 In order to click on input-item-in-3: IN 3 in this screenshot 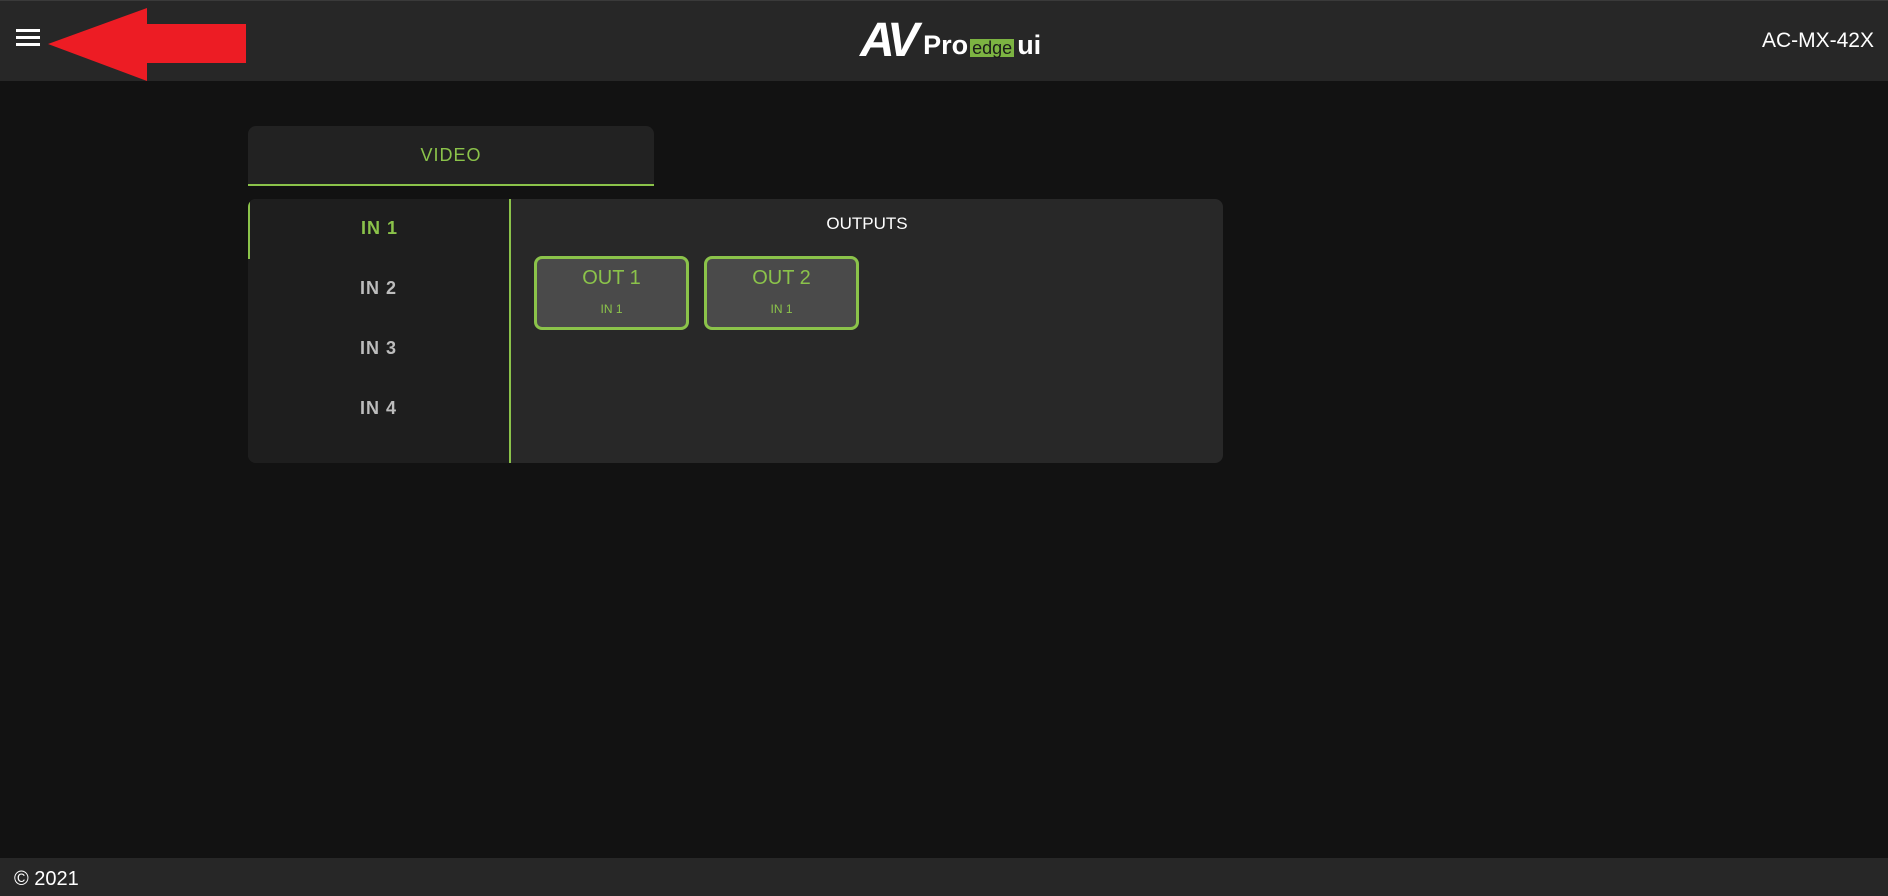, I will do `click(378, 349)`.